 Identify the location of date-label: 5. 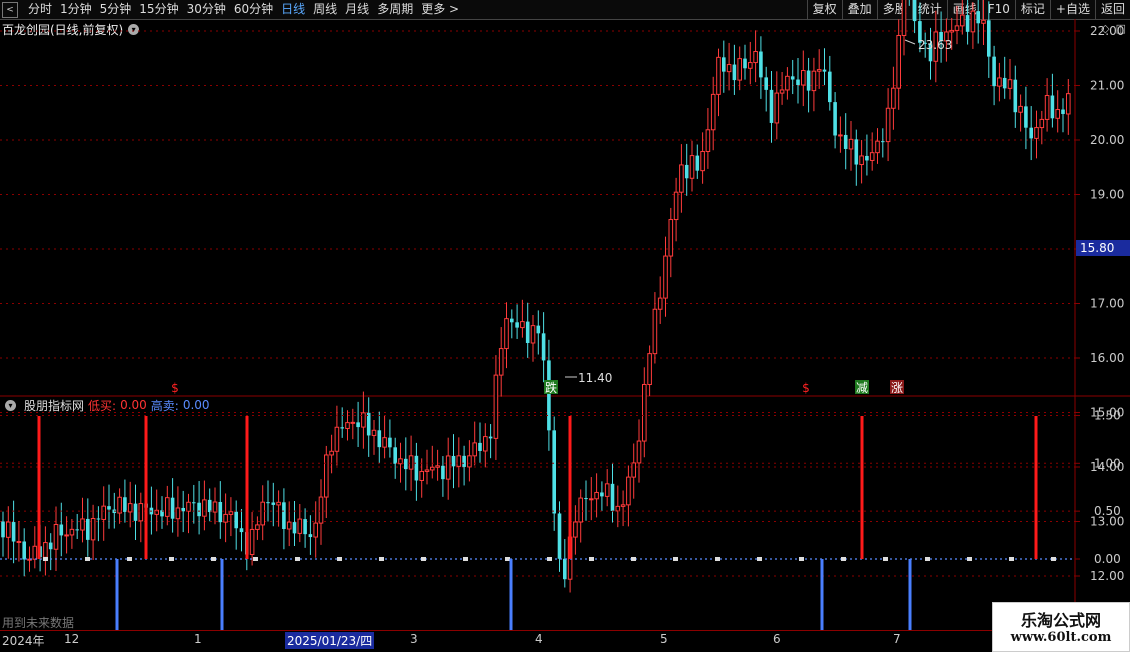
(664, 639).